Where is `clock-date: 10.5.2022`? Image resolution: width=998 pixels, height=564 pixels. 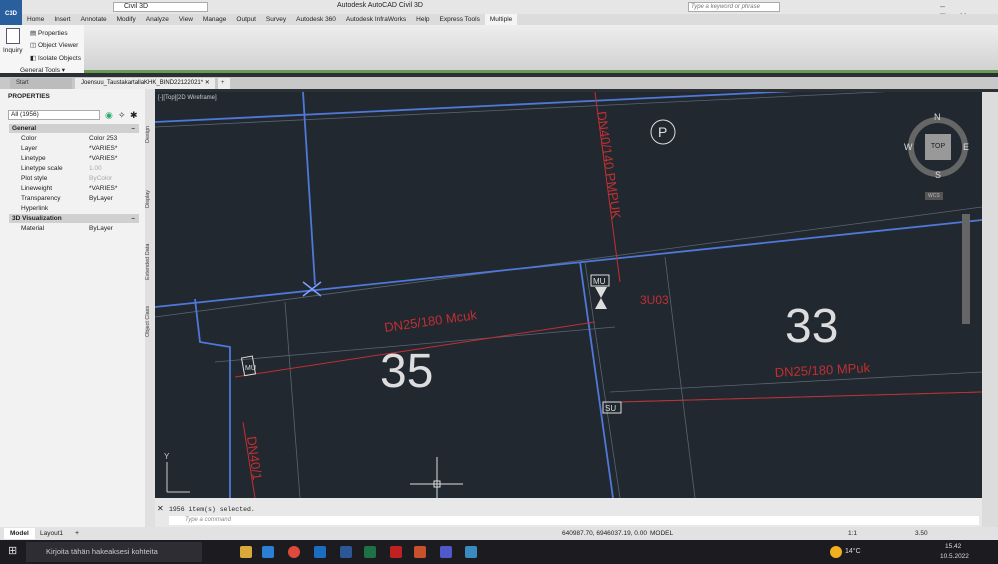 clock-date: 10.5.2022 is located at coordinates (954, 556).